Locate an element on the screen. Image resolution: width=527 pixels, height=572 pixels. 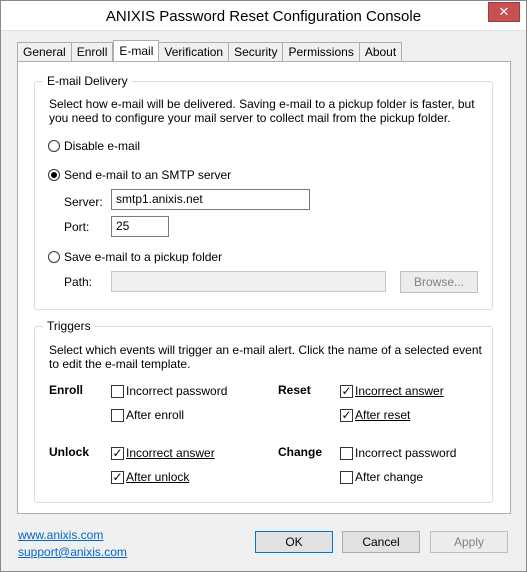
website-link: www.anixis.com is located at coordinates (60, 535).